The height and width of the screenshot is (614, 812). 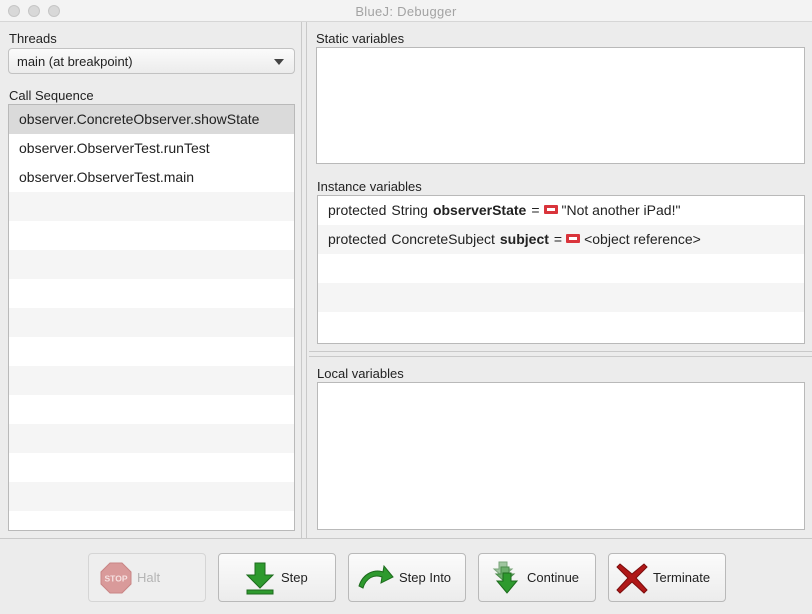 What do you see at coordinates (151, 119) in the screenshot?
I see `call-sequence-item: observer.ConcreteObserver.showState` at bounding box center [151, 119].